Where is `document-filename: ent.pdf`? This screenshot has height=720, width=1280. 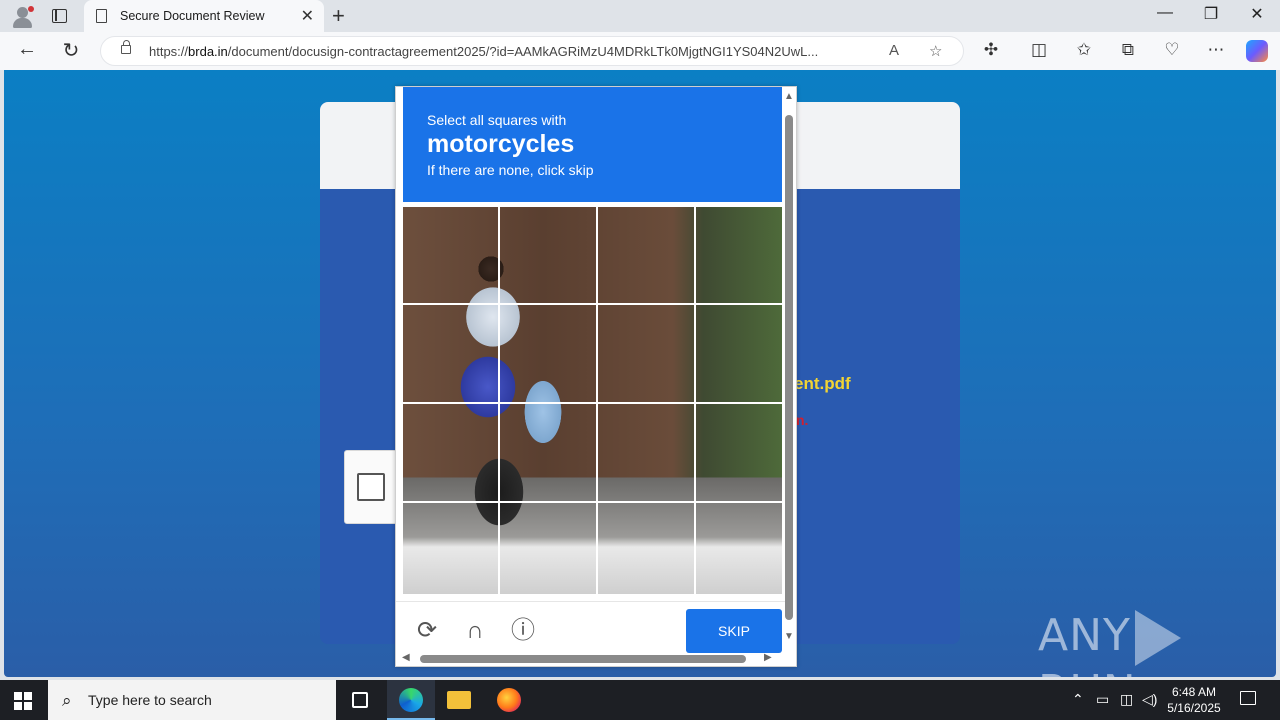 document-filename: ent.pdf is located at coordinates (822, 383).